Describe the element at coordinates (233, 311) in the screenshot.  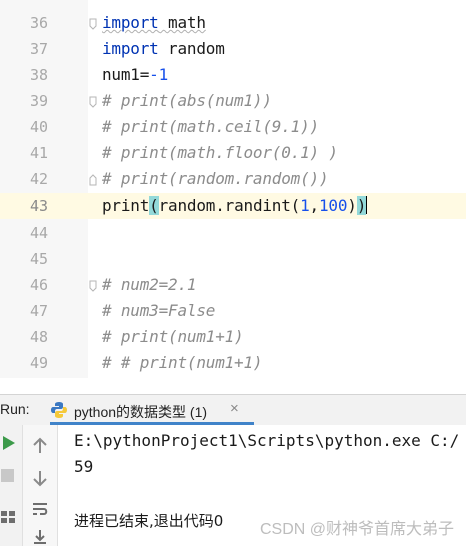
I see `code-line-47: 47 # num3=False` at that location.